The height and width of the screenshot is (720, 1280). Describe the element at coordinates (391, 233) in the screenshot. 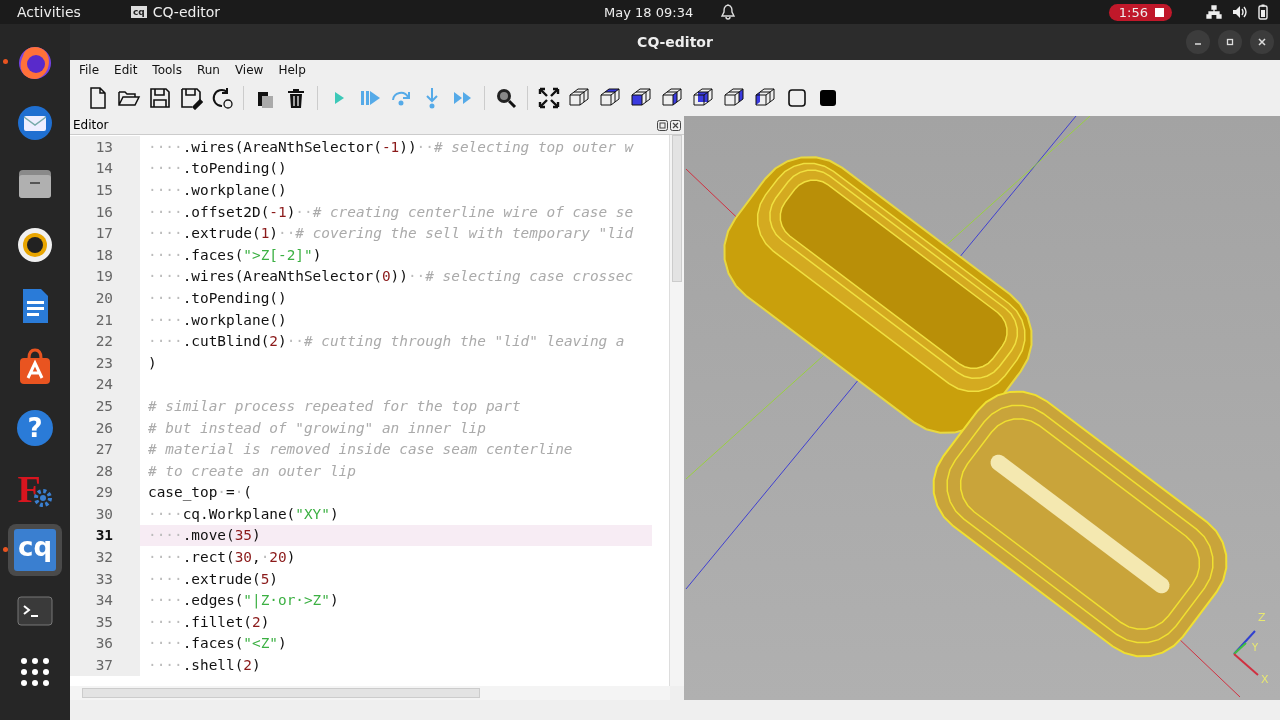

I see `code-line: ····.extrude(1)··# covering the sell with temporary "lid` at that location.